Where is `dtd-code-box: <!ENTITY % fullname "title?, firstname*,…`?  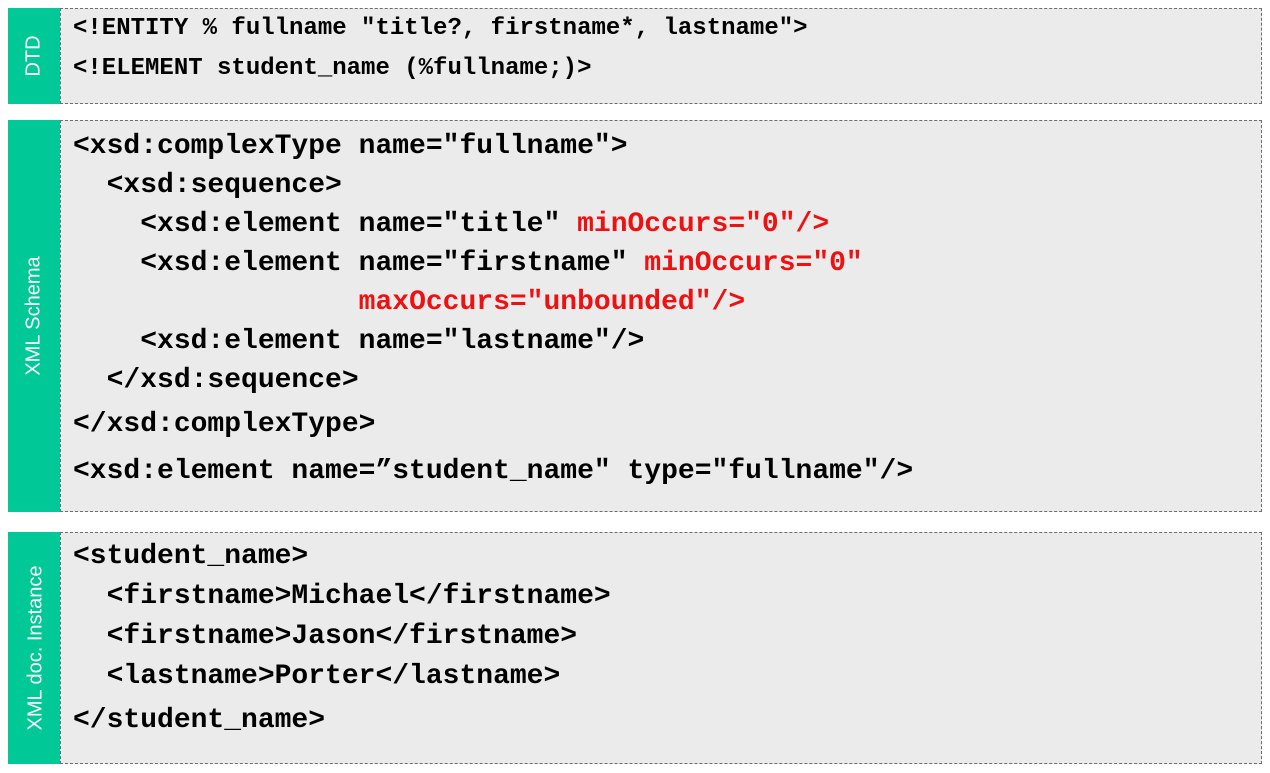
dtd-code-box: <!ENTITY % fullname "title?, firstname*,… is located at coordinates (661, 56).